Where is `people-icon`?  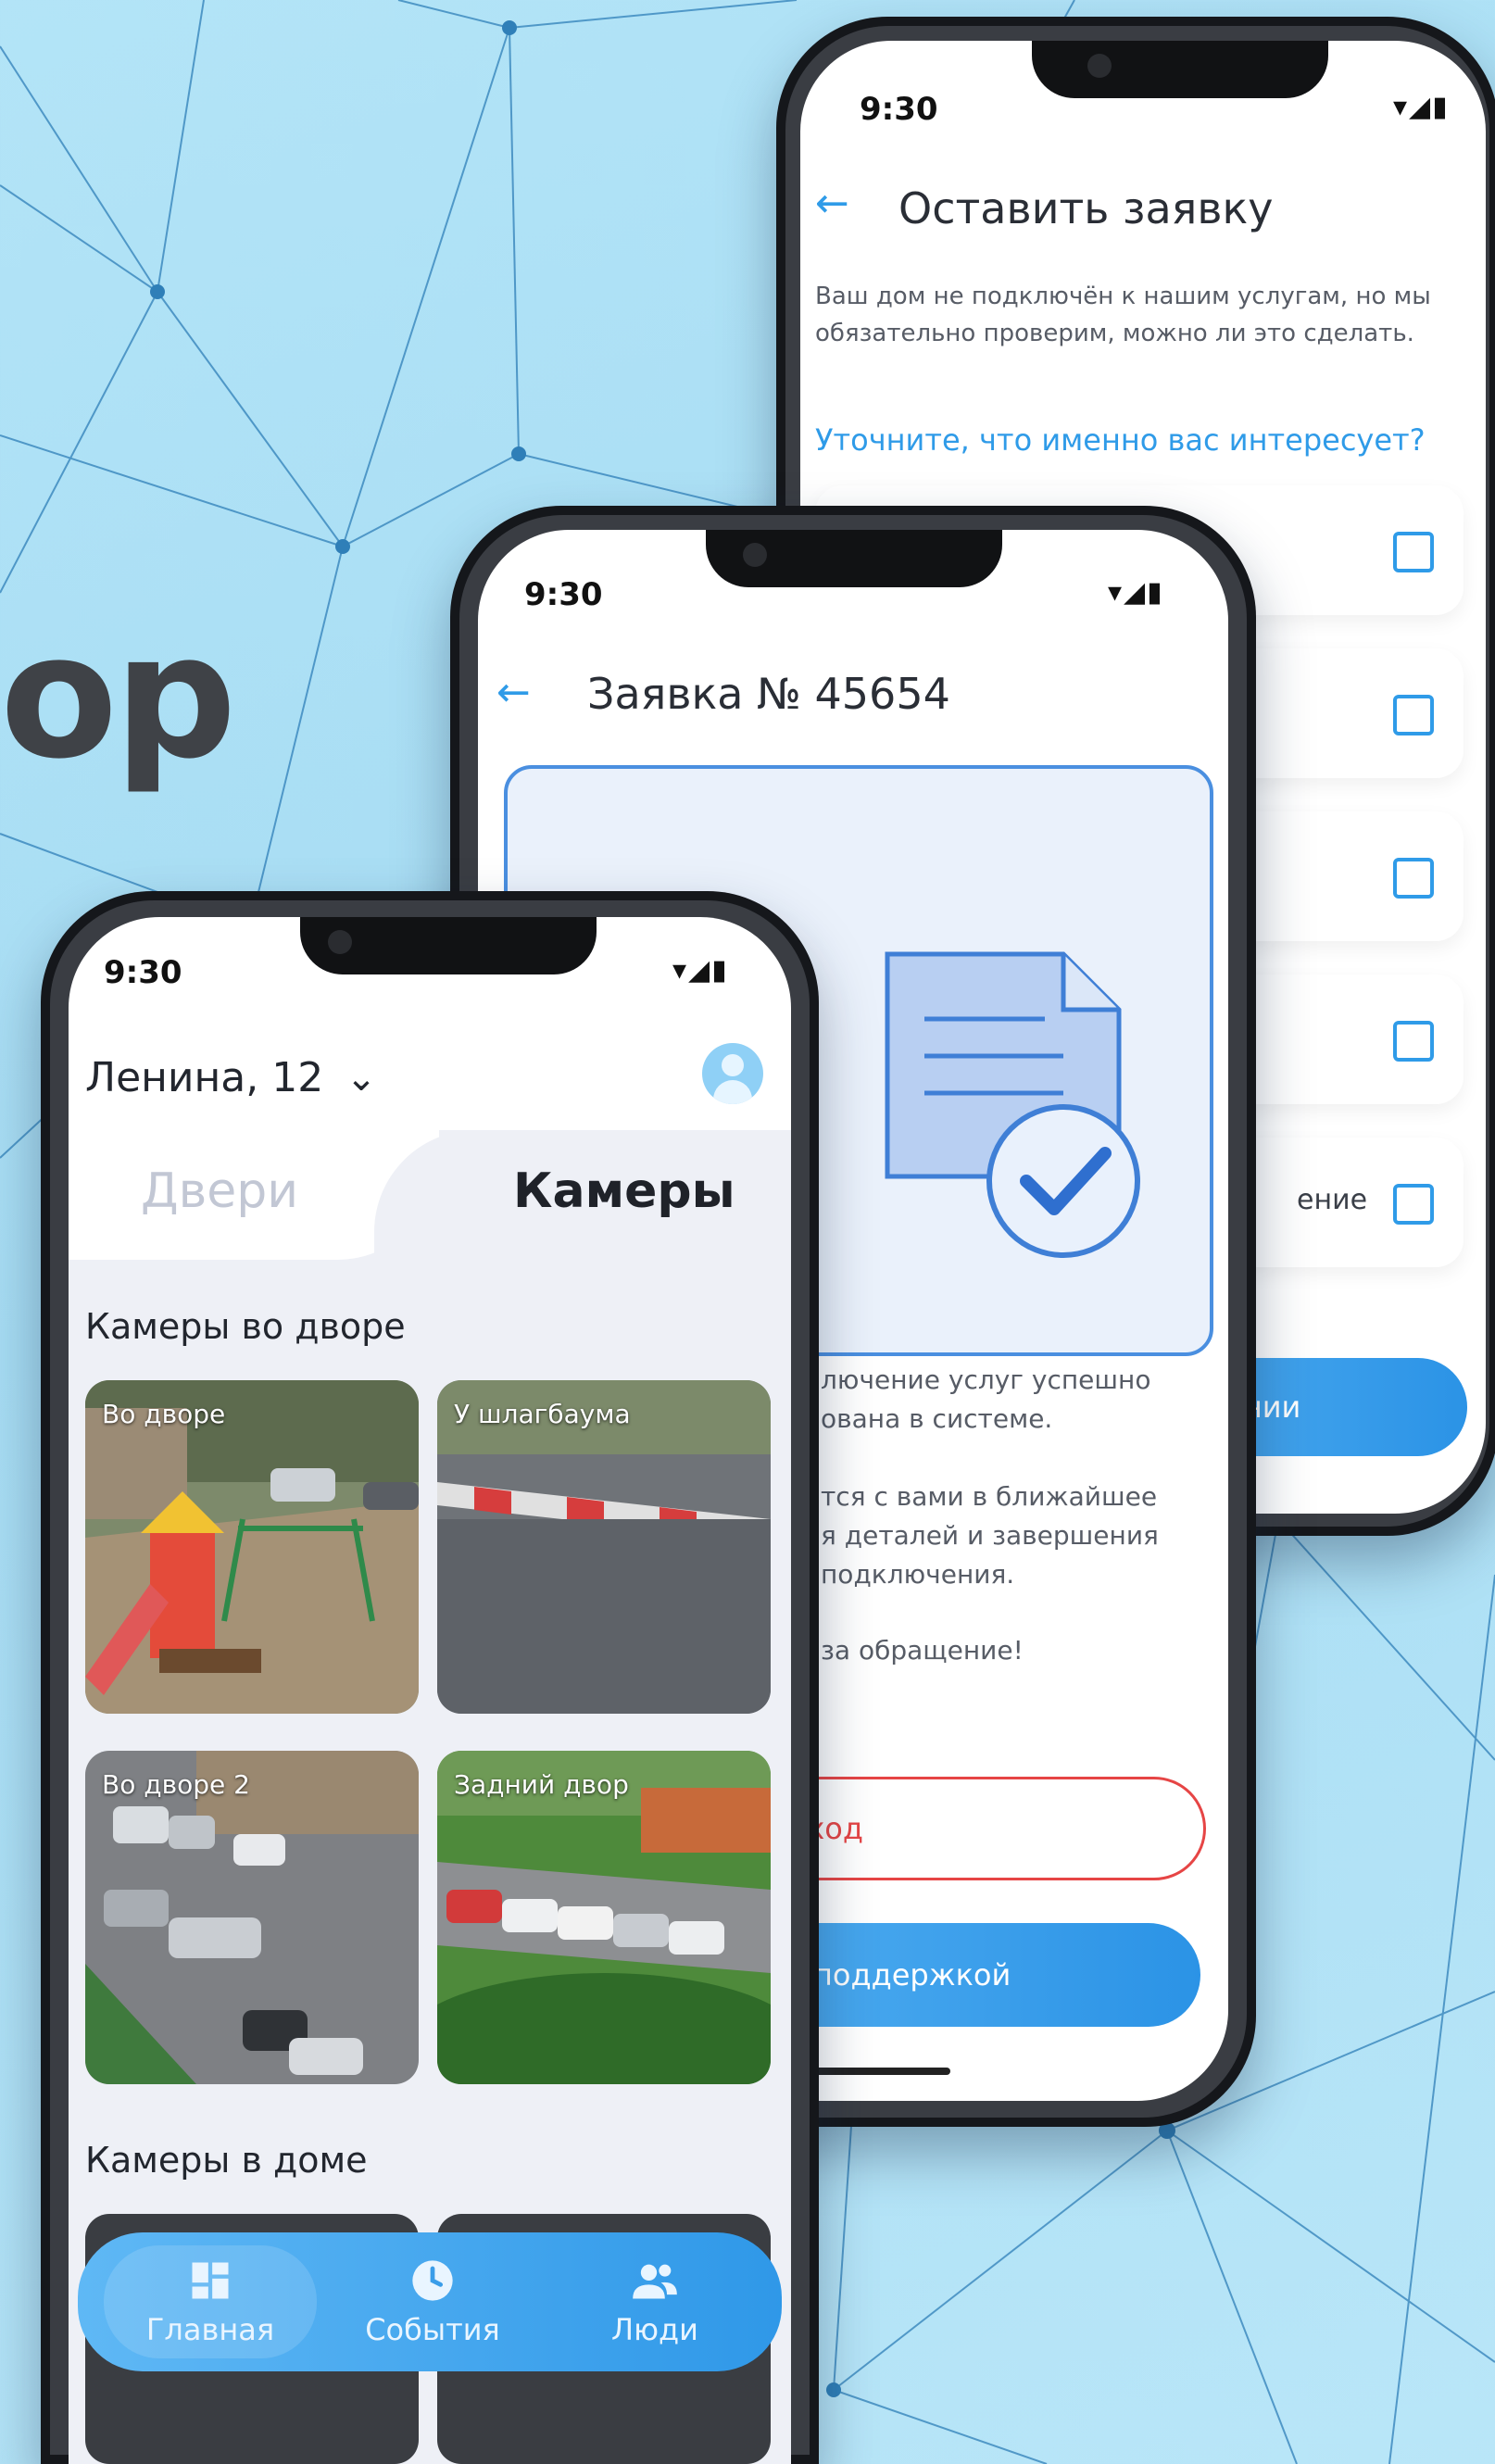 people-icon is located at coordinates (655, 2281).